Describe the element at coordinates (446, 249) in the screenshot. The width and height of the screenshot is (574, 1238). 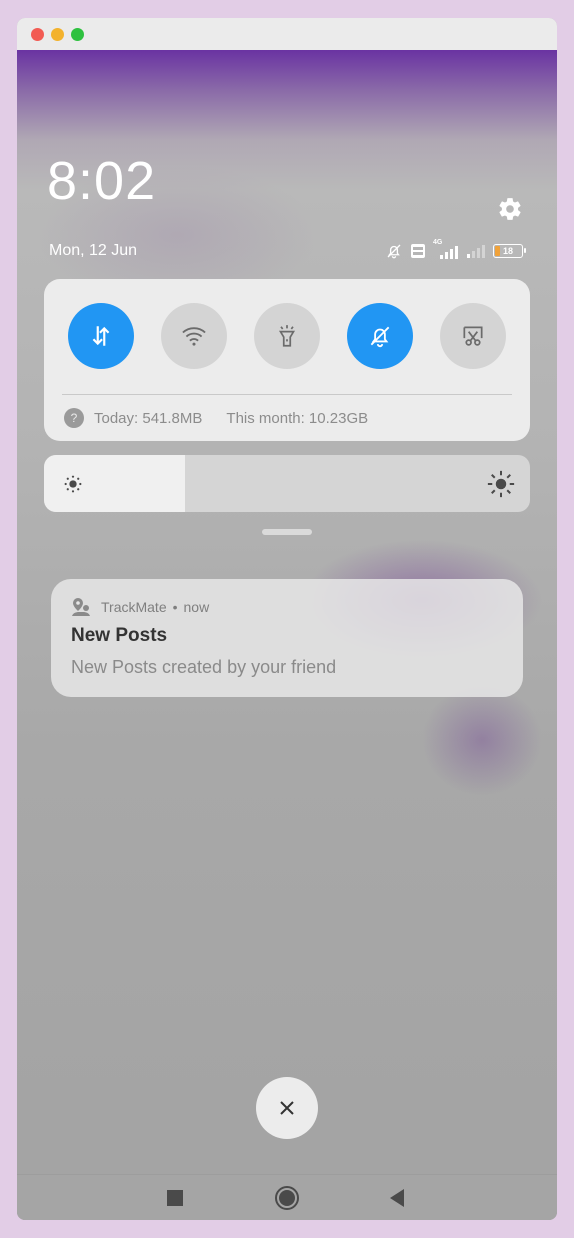
I see `signal-4g-icon: 4G` at that location.